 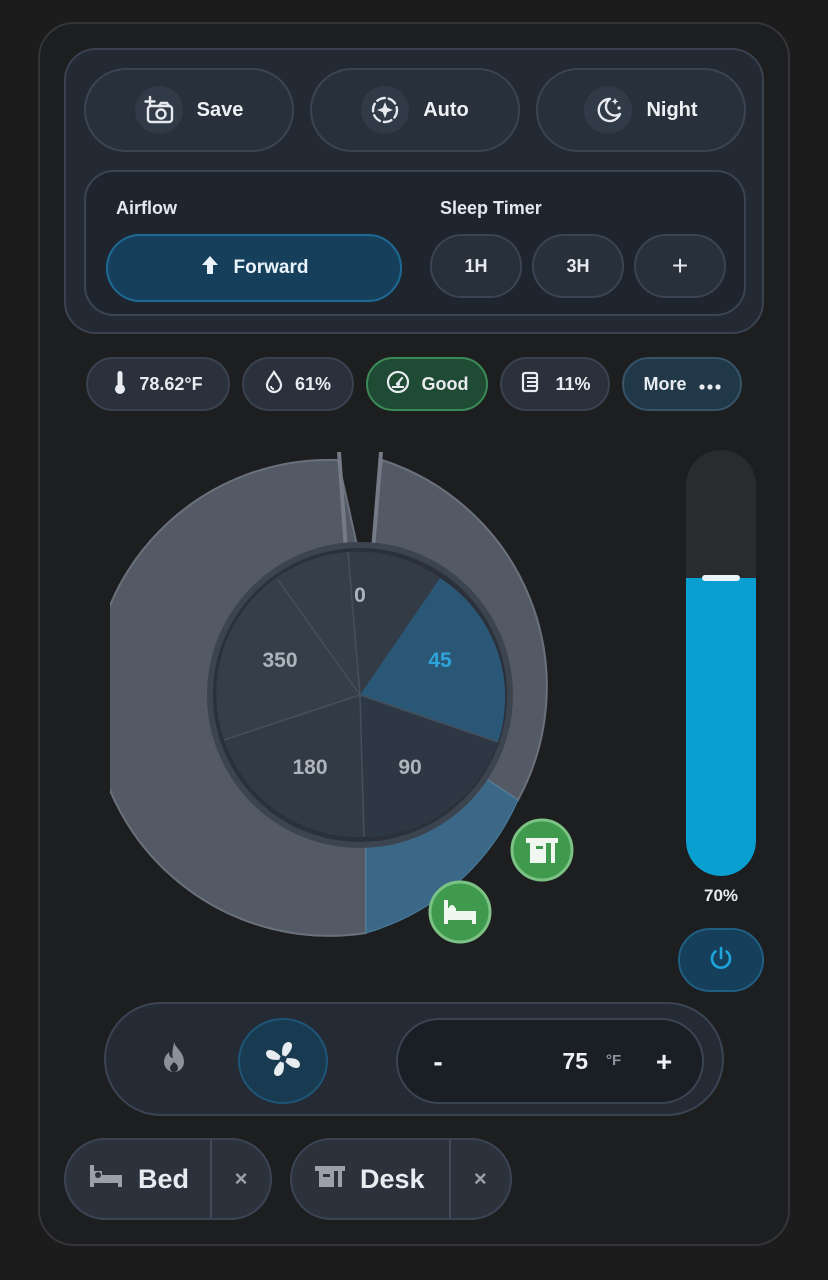 I want to click on heat-mode-button, so click(x=174, y=1060).